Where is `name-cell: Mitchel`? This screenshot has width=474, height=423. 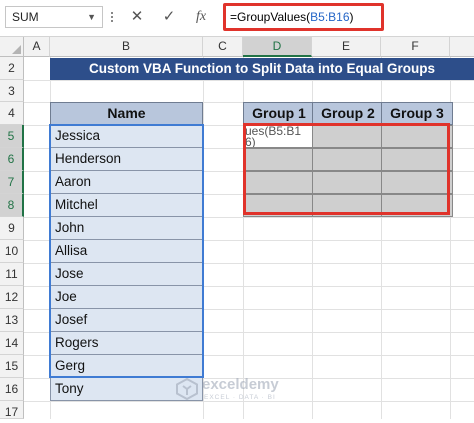
name-cell: Mitchel is located at coordinates (126, 205).